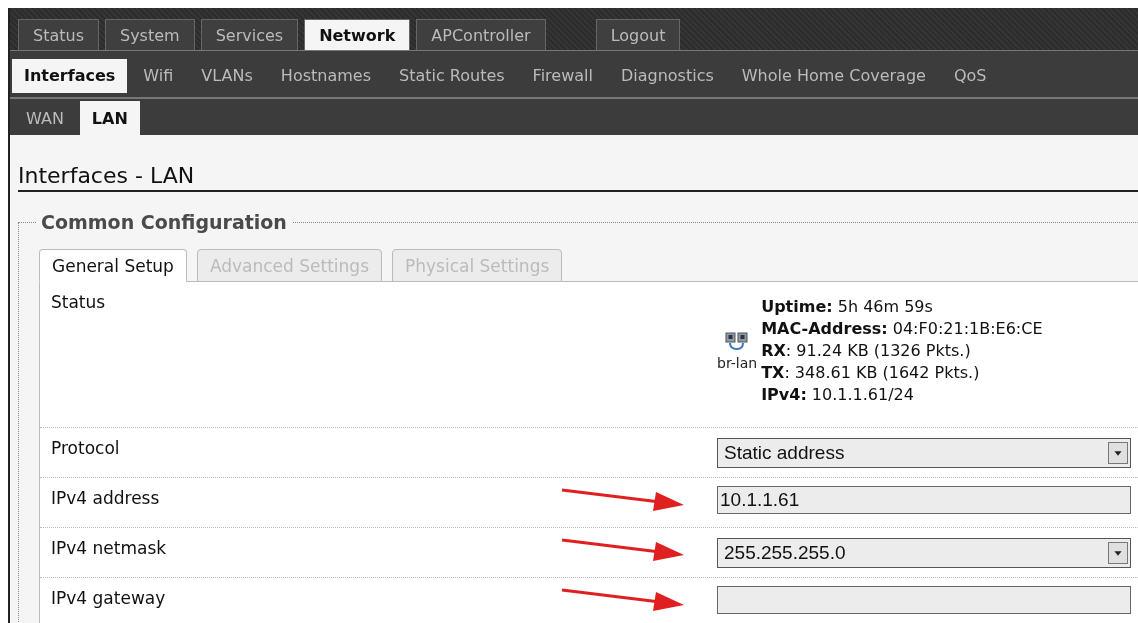 The image size is (1138, 623). What do you see at coordinates (109, 118) in the screenshot?
I see `interface-tab: LAN` at bounding box center [109, 118].